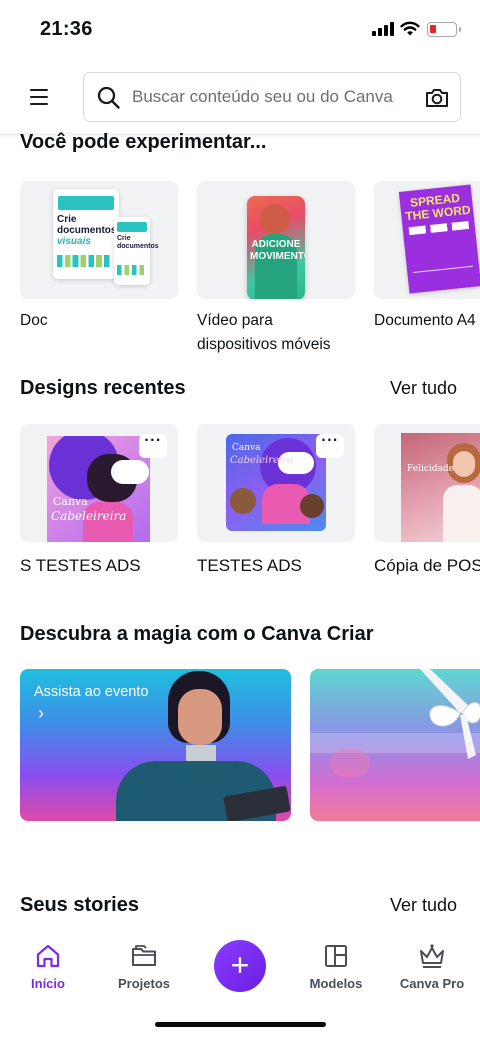  I want to click on suggestion-card-mobile-video: ADICIONE MOVIMENTO, so click(276, 240).